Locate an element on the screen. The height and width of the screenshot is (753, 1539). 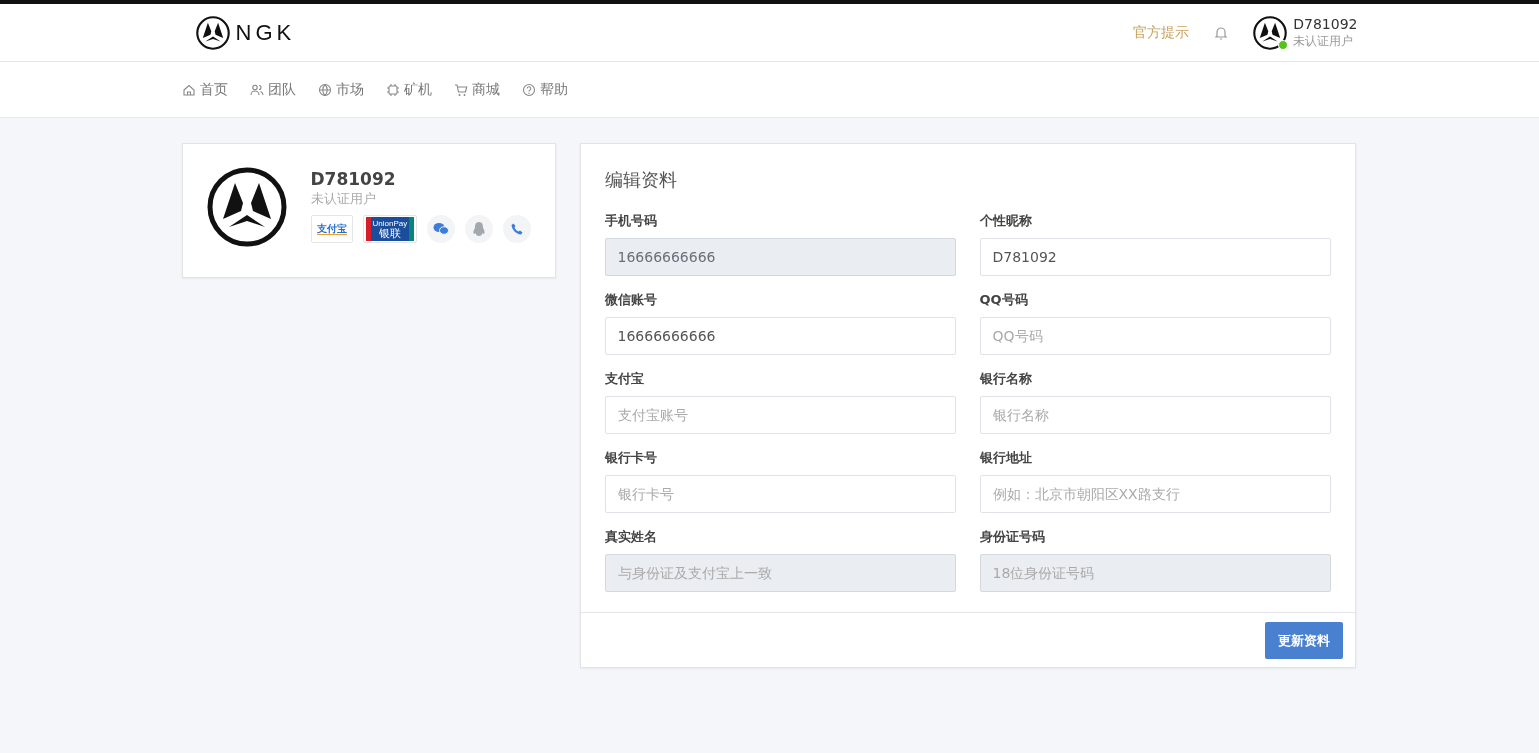
nav-item: 首页 is located at coordinates (204, 89).